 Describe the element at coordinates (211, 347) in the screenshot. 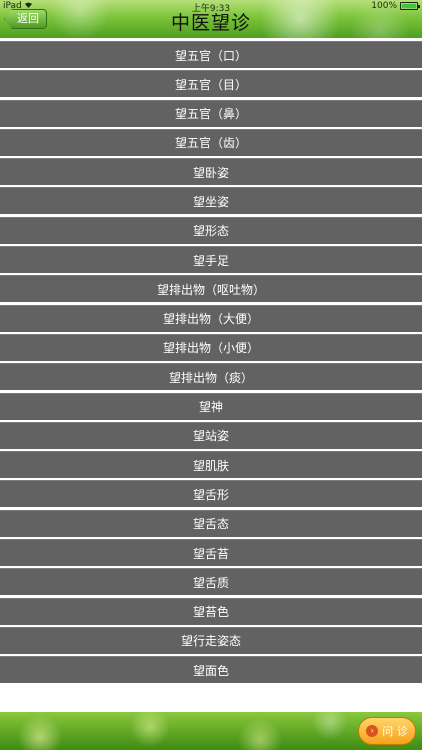

I see `list-item: 望排出物（小便）` at that location.